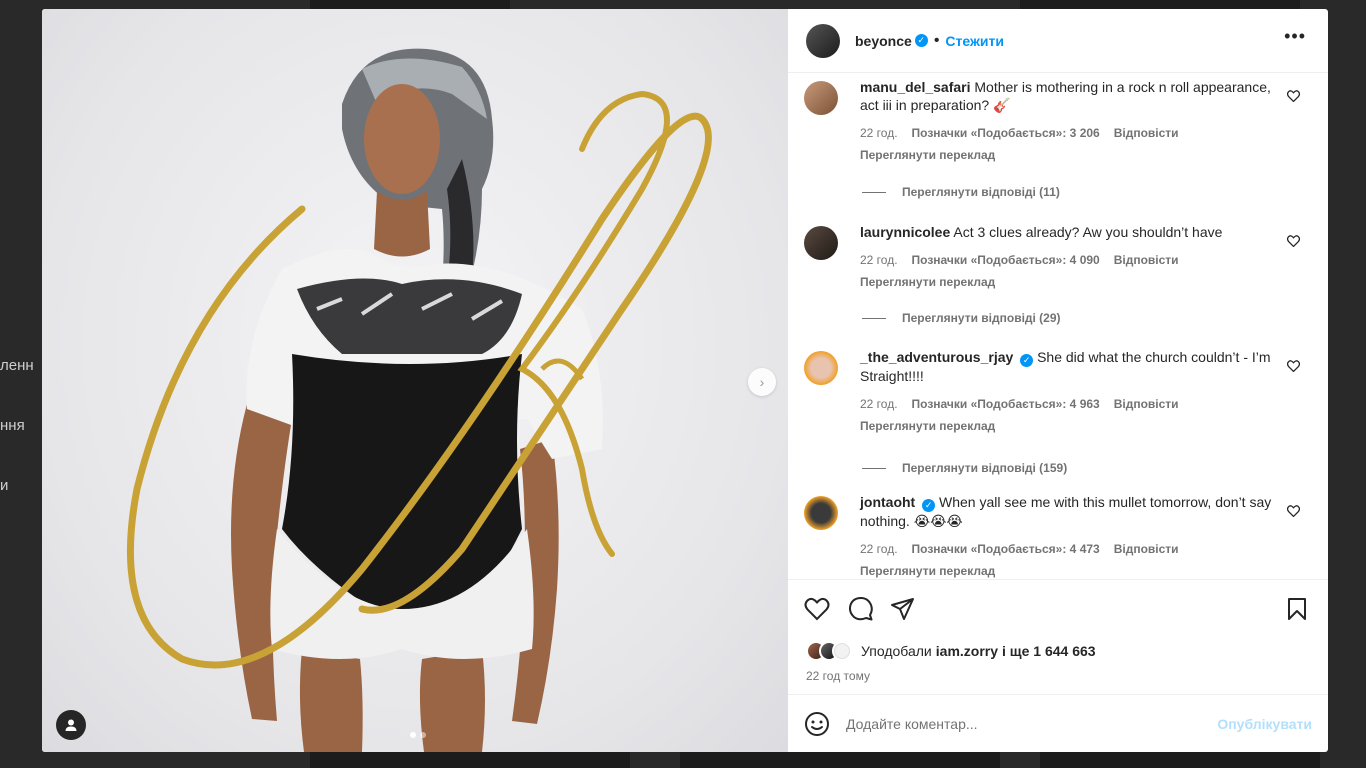 Image resolution: width=1366 pixels, height=768 pixels. I want to click on comment-username: jontaoht, so click(887, 502).